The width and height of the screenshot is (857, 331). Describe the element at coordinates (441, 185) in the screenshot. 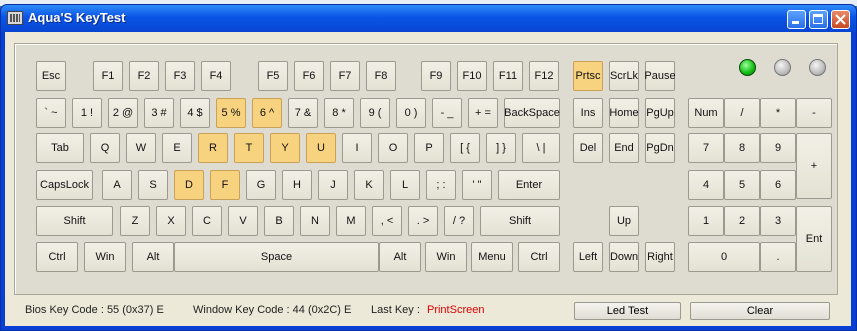

I see `key-semicolon: ; :` at that location.